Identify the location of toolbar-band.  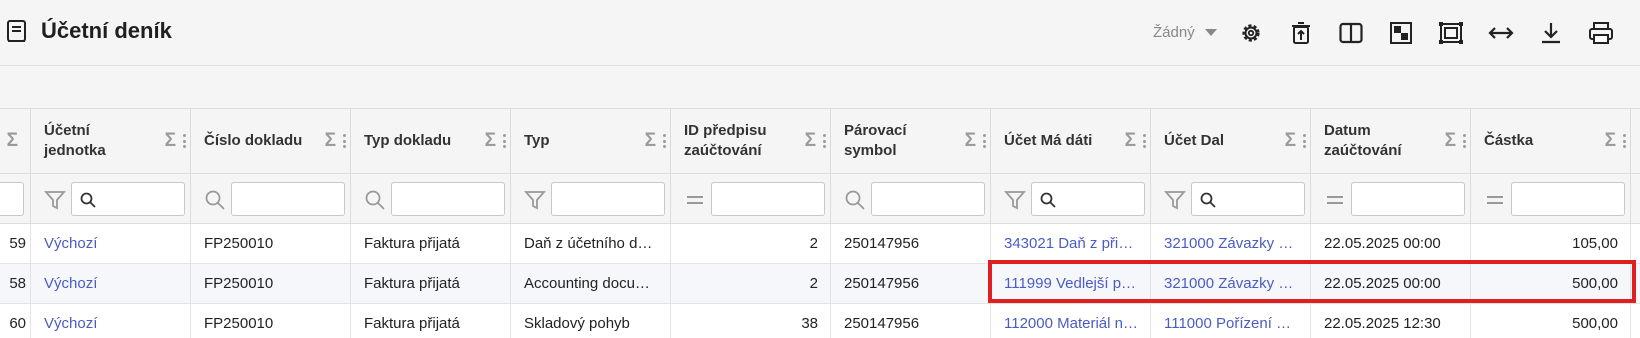
(820, 87).